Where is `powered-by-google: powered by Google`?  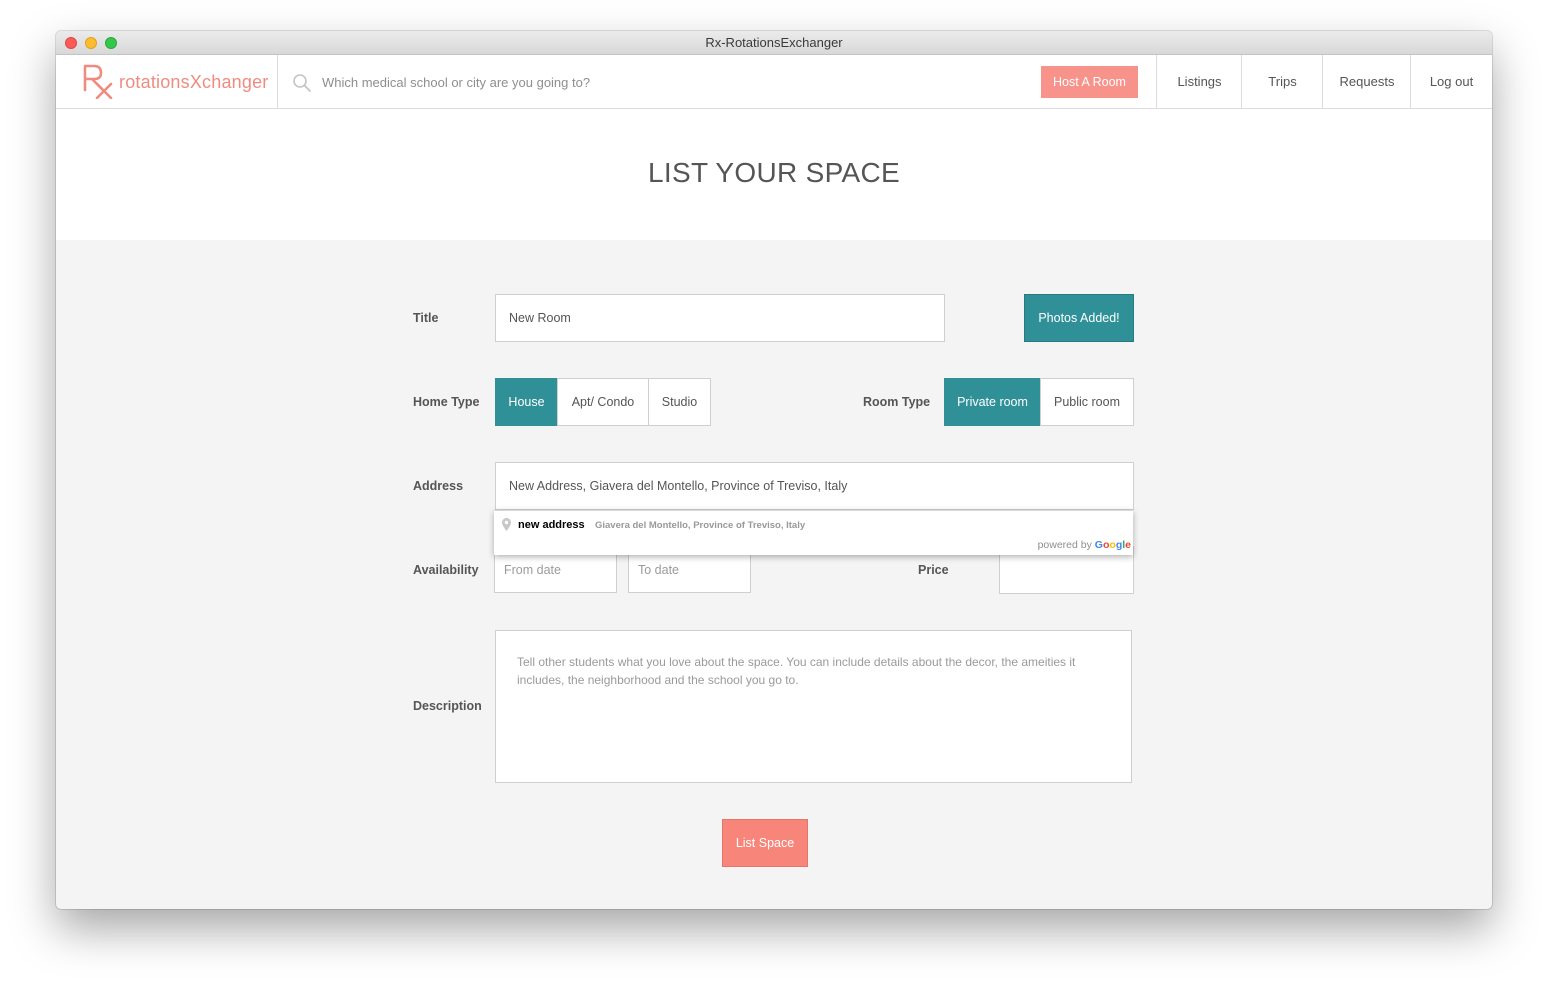 powered-by-google: powered by Google is located at coordinates (1084, 545).